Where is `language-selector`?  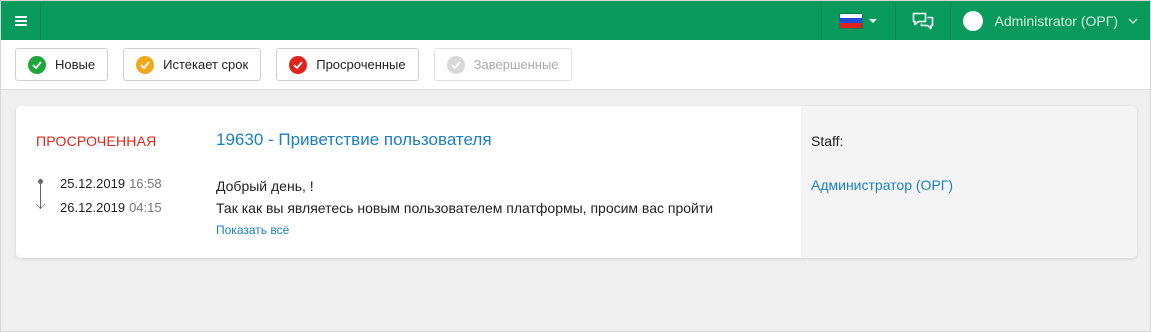 language-selector is located at coordinates (857, 20).